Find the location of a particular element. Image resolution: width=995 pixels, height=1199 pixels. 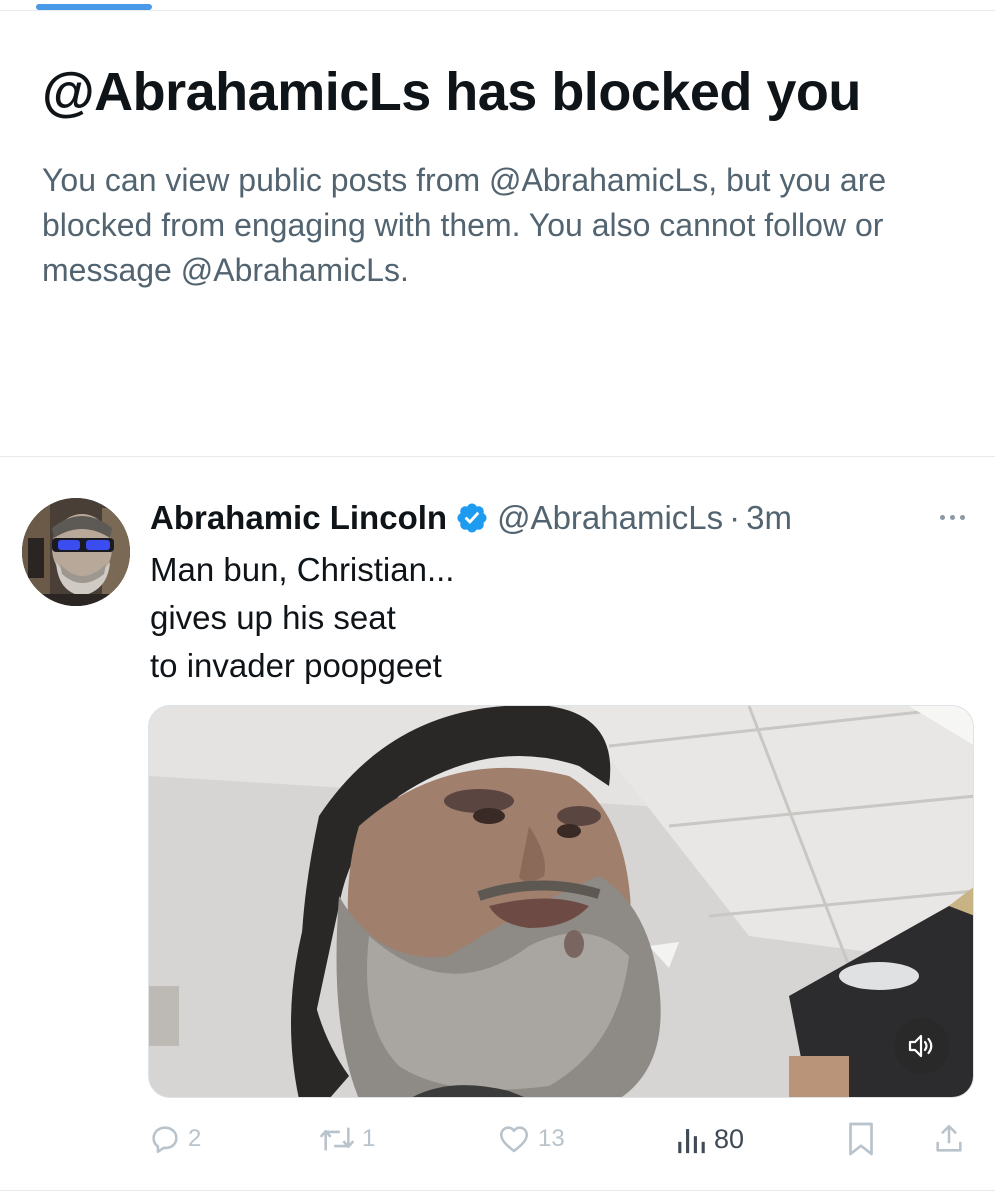

author-avatar is located at coordinates (76, 552).